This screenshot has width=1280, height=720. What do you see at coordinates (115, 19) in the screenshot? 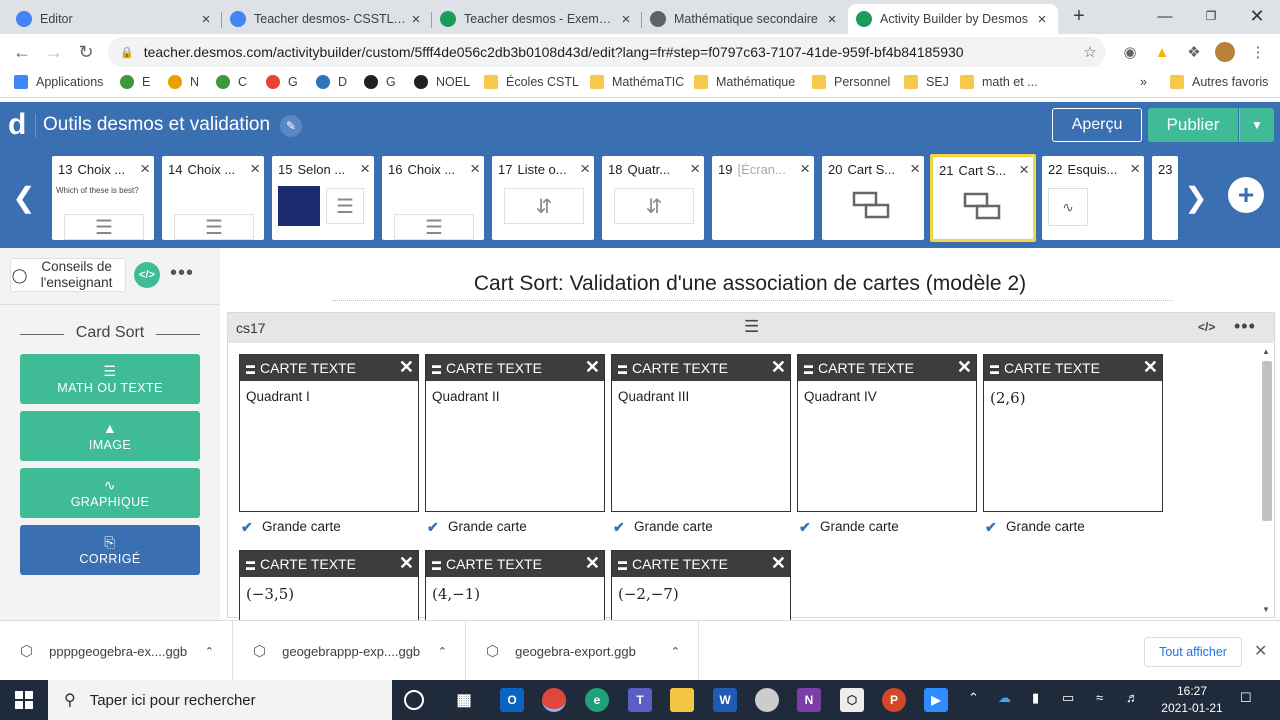
I see `browser-tab: Editor ×` at bounding box center [115, 19].